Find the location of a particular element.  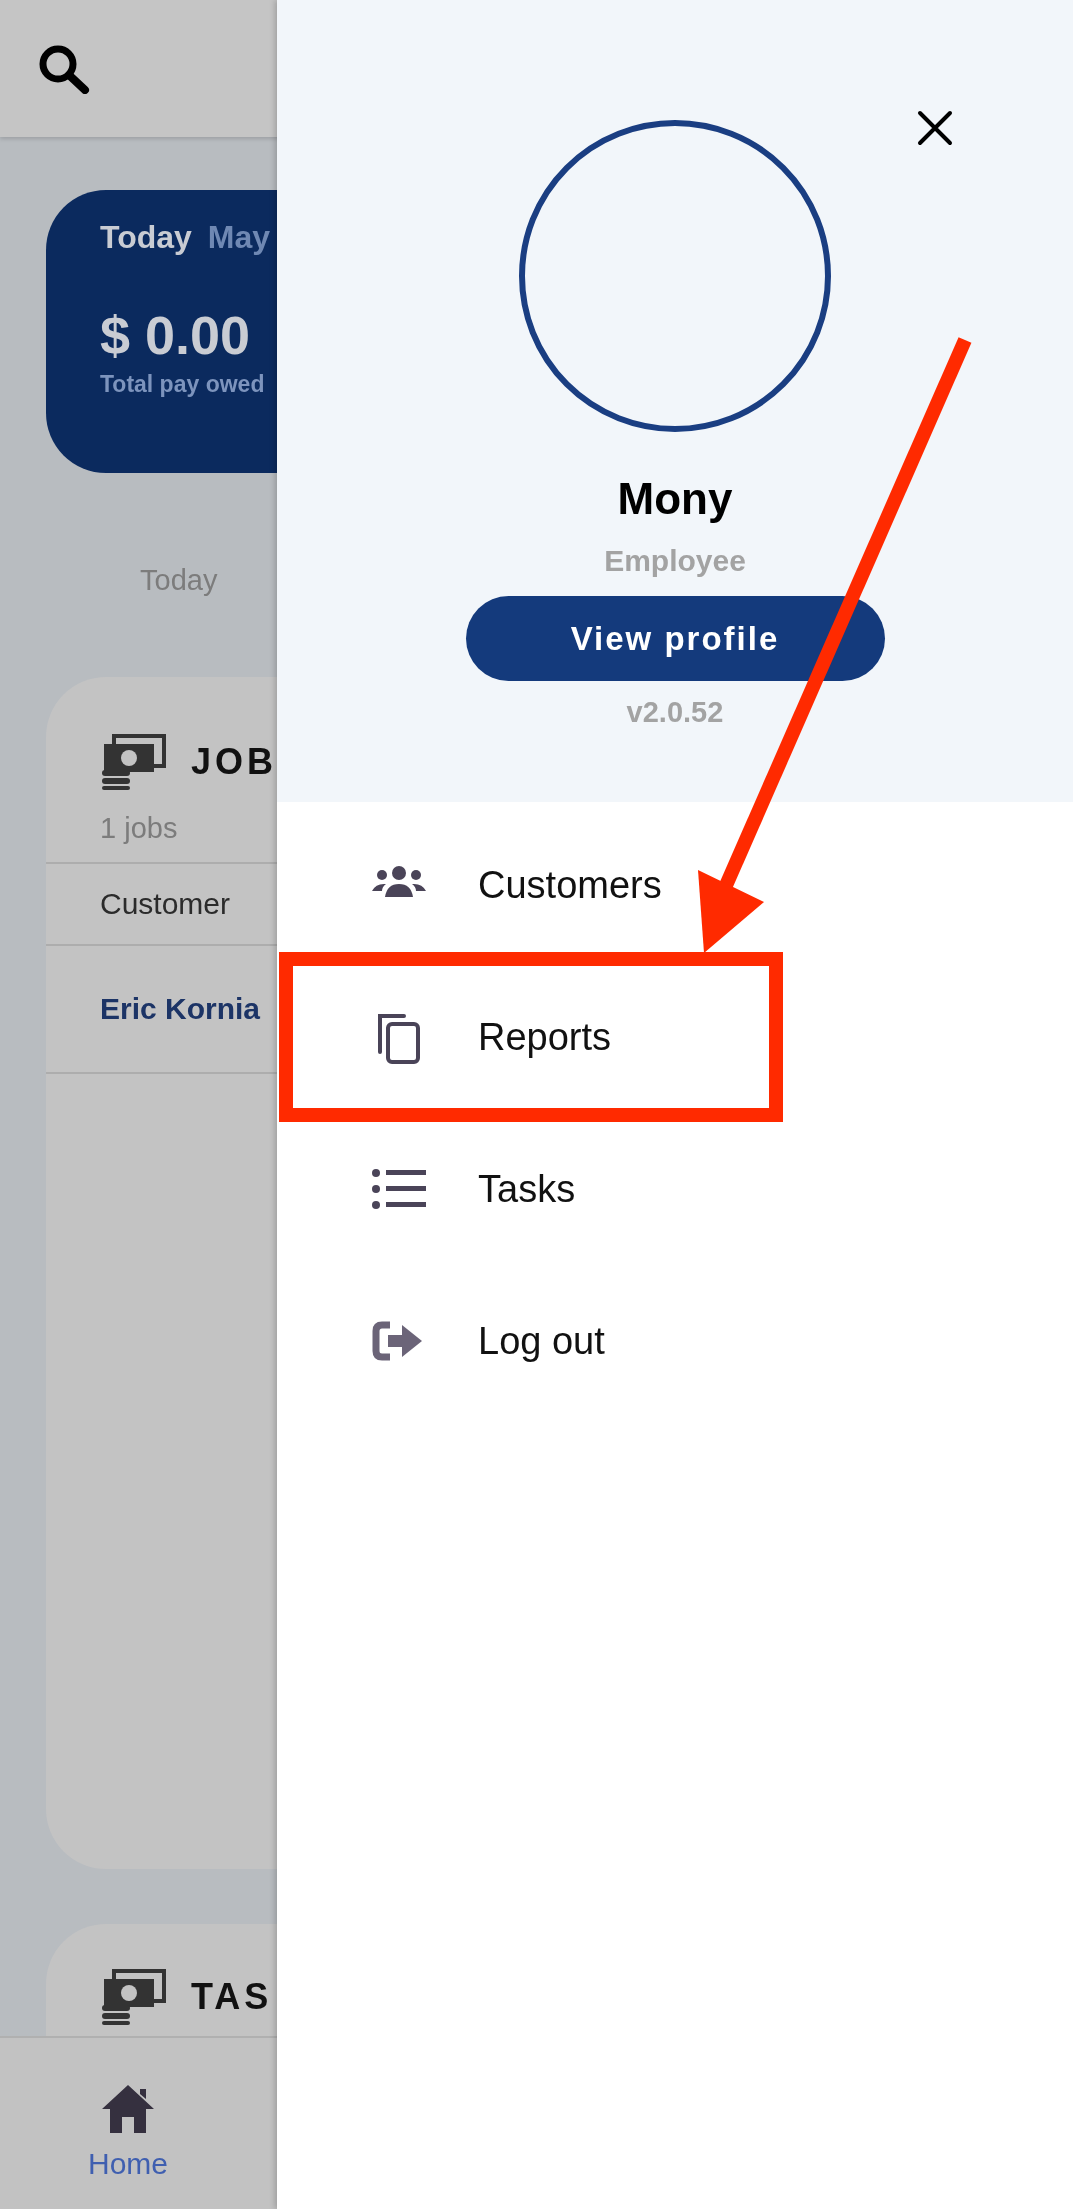

card-title: TAS is located at coordinates (232, 1997).